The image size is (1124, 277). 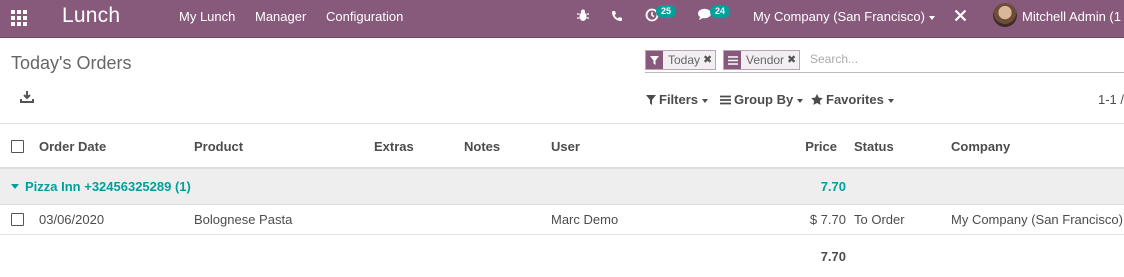 I want to click on app-title: Lunch, so click(x=91, y=15).